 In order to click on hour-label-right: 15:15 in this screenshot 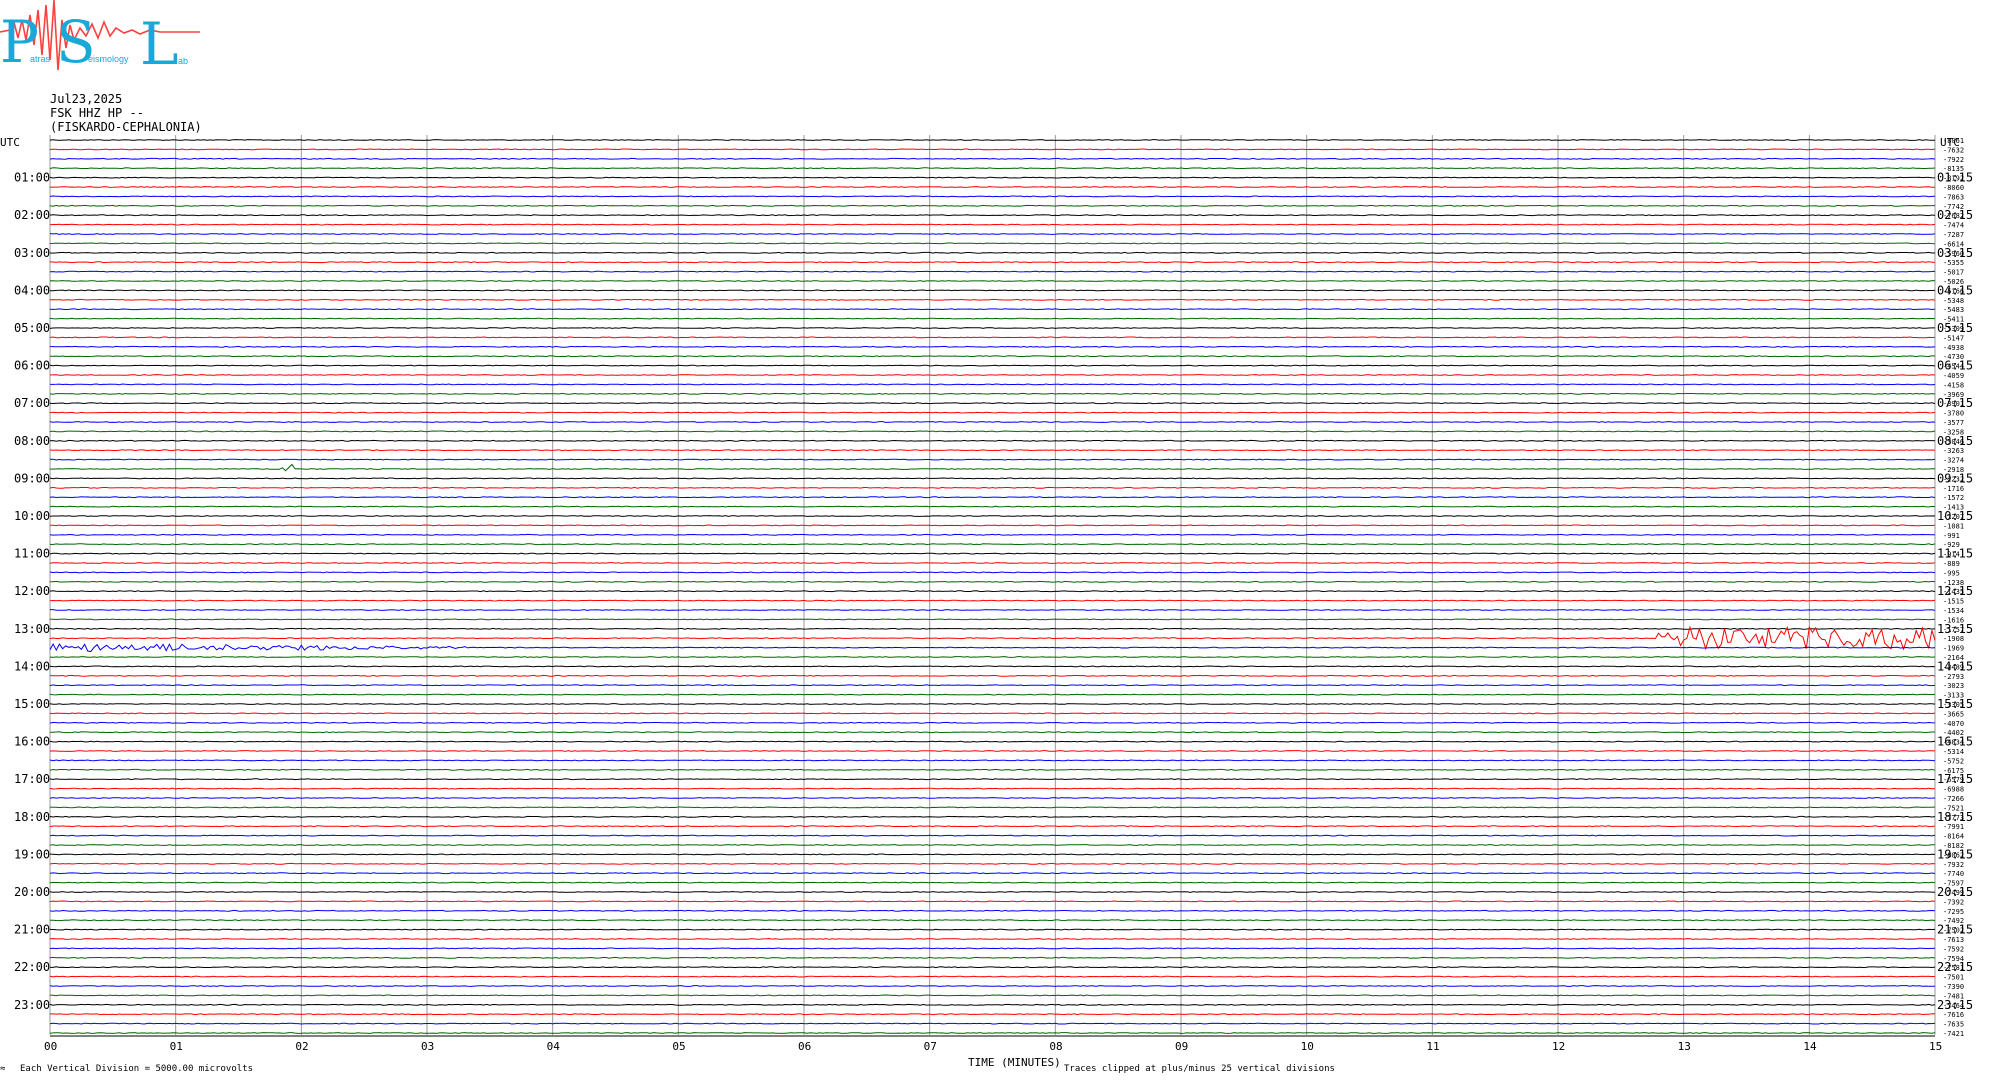, I will do `click(1955, 704)`.